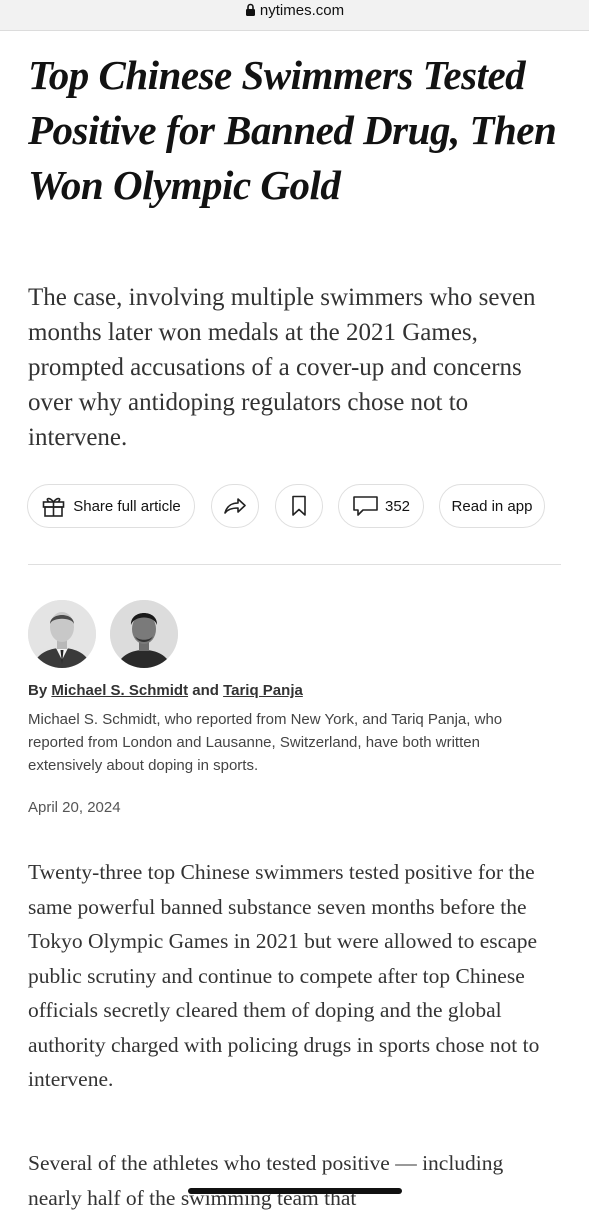  Describe the element at coordinates (365, 506) in the screenshot. I see `comment-icon` at that location.